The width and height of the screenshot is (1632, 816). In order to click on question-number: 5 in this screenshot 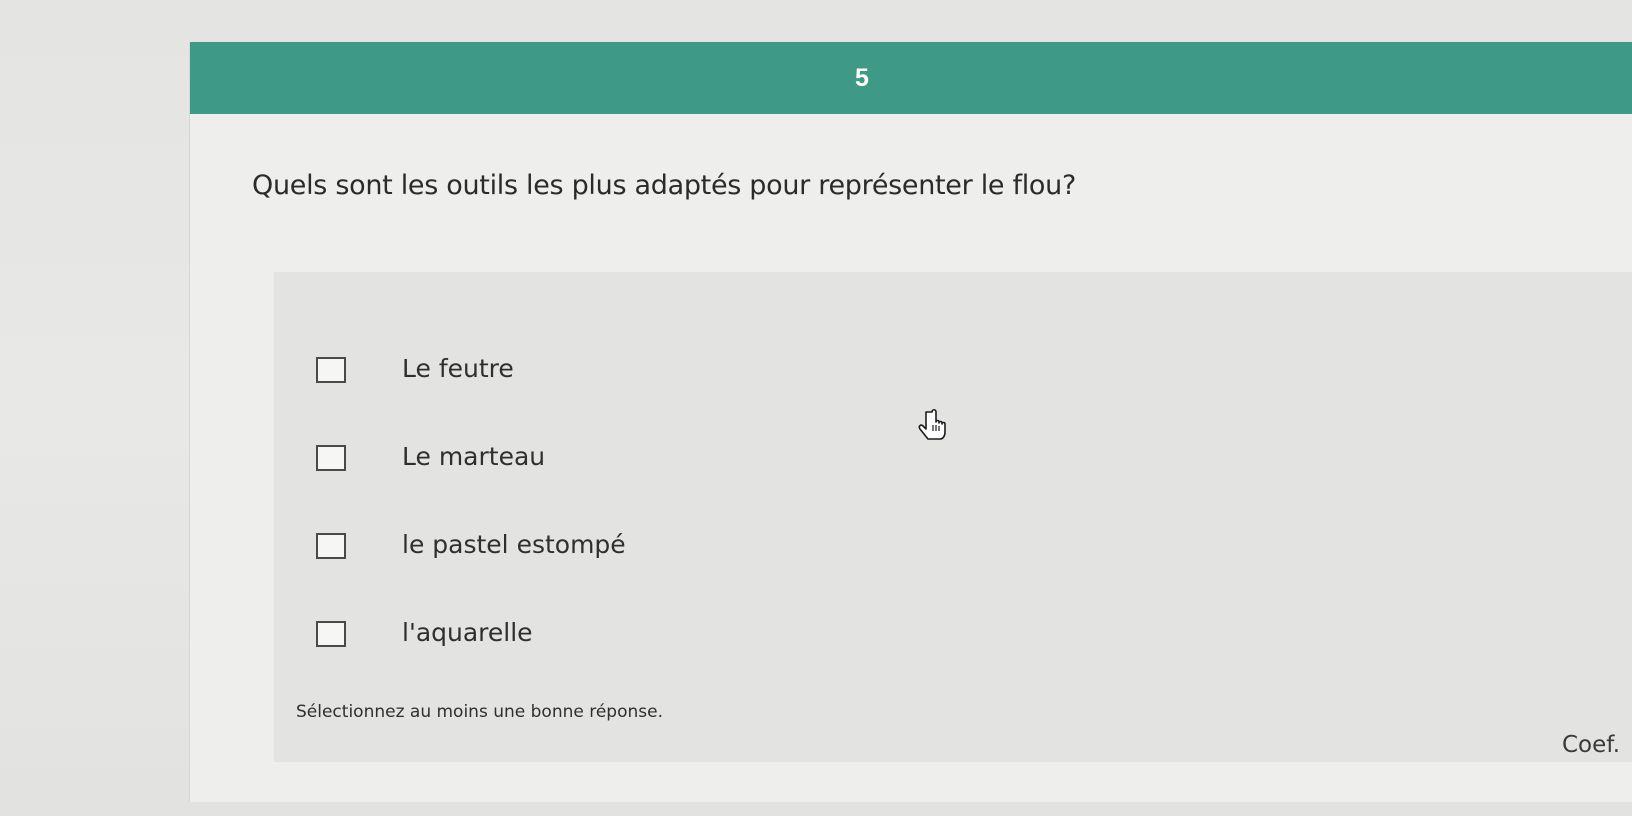, I will do `click(862, 77)`.